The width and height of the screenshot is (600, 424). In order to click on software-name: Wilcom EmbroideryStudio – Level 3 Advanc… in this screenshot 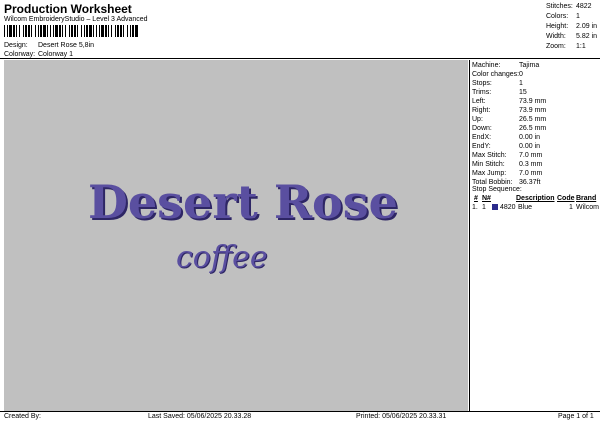, I will do `click(76, 19)`.